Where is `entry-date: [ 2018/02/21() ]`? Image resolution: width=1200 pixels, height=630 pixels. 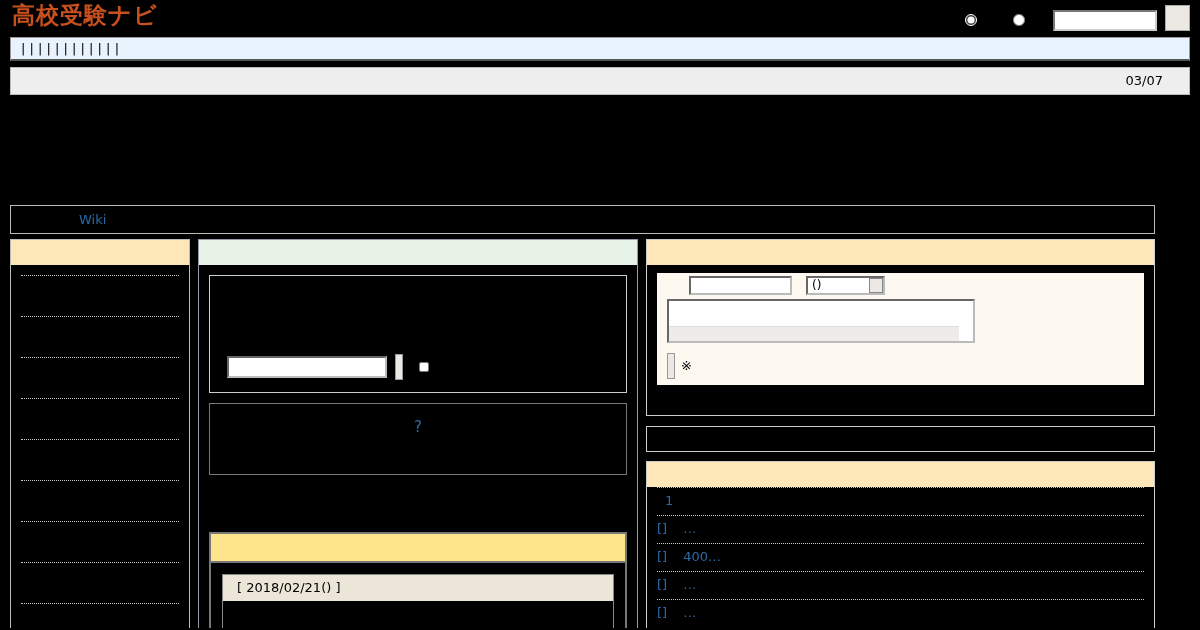
entry-date: [ 2018/02/21() ] is located at coordinates (418, 588).